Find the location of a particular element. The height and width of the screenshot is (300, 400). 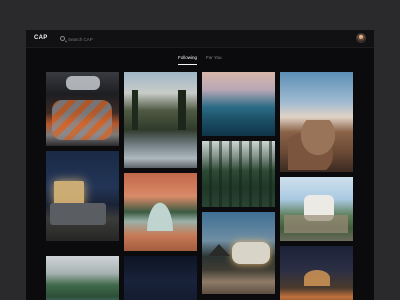

photo-airstream-trailer is located at coordinates (238, 253).